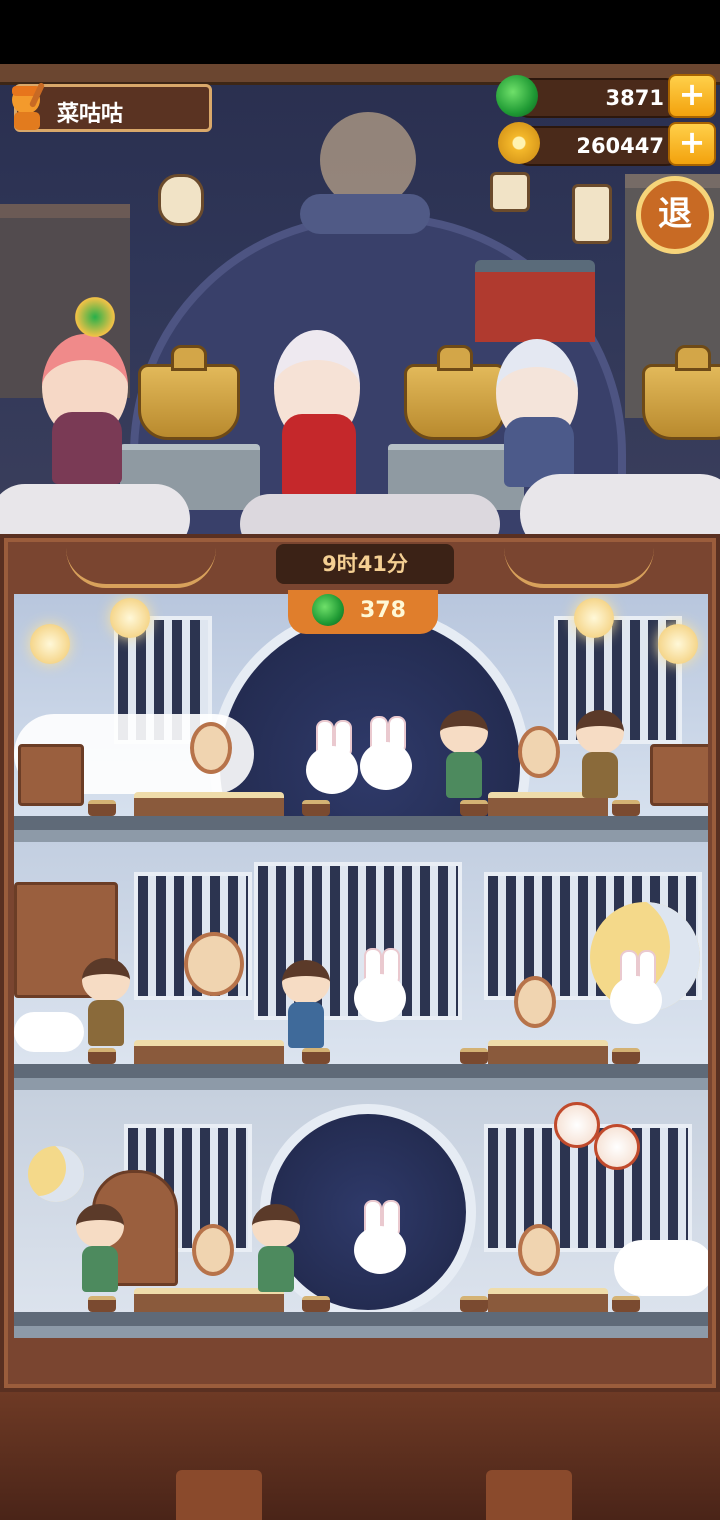 This screenshot has height=1520, width=720. What do you see at coordinates (383, 610) in the screenshot?
I see `income-amount: 378` at bounding box center [383, 610].